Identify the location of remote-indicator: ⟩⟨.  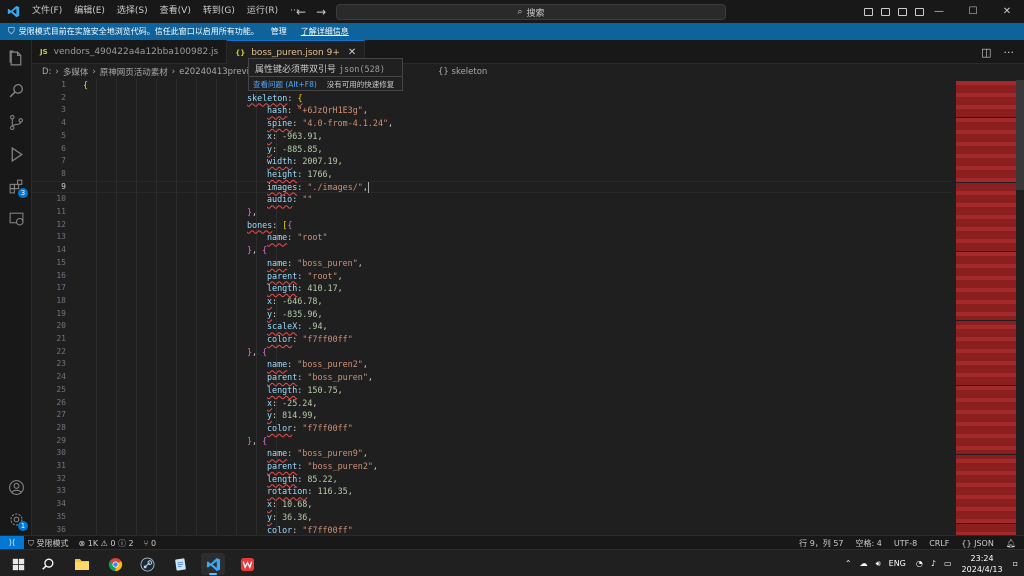
(12, 543).